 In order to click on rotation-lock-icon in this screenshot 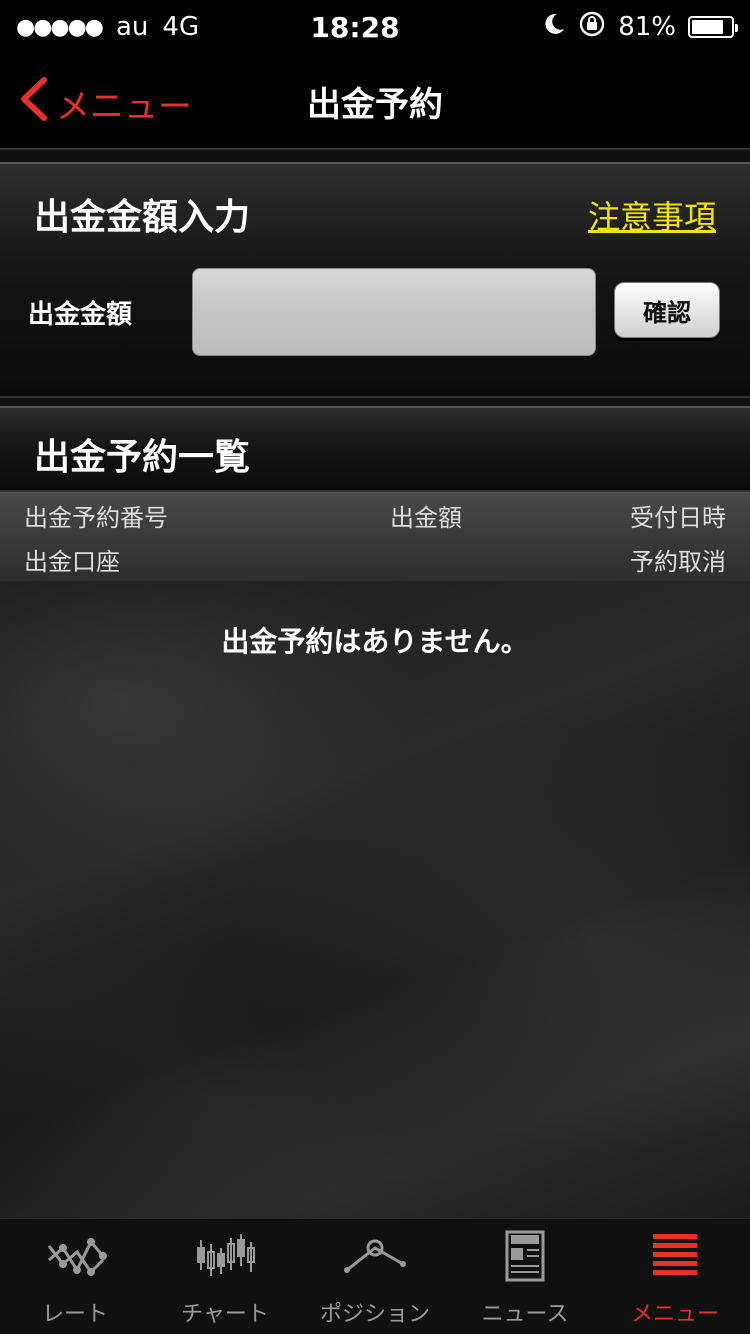, I will do `click(592, 27)`.